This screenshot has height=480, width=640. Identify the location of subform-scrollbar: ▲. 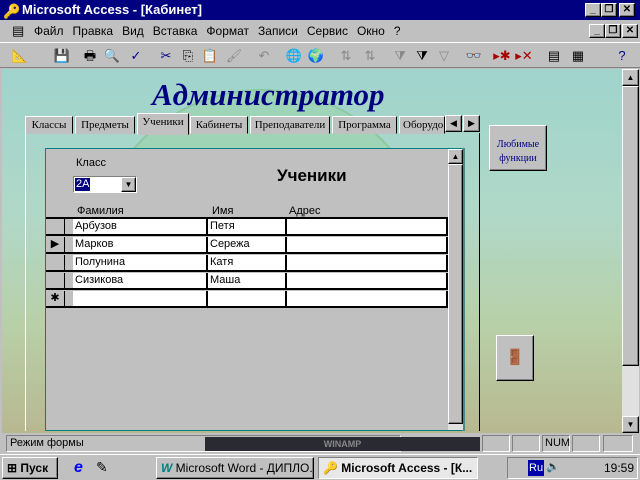
(455, 289).